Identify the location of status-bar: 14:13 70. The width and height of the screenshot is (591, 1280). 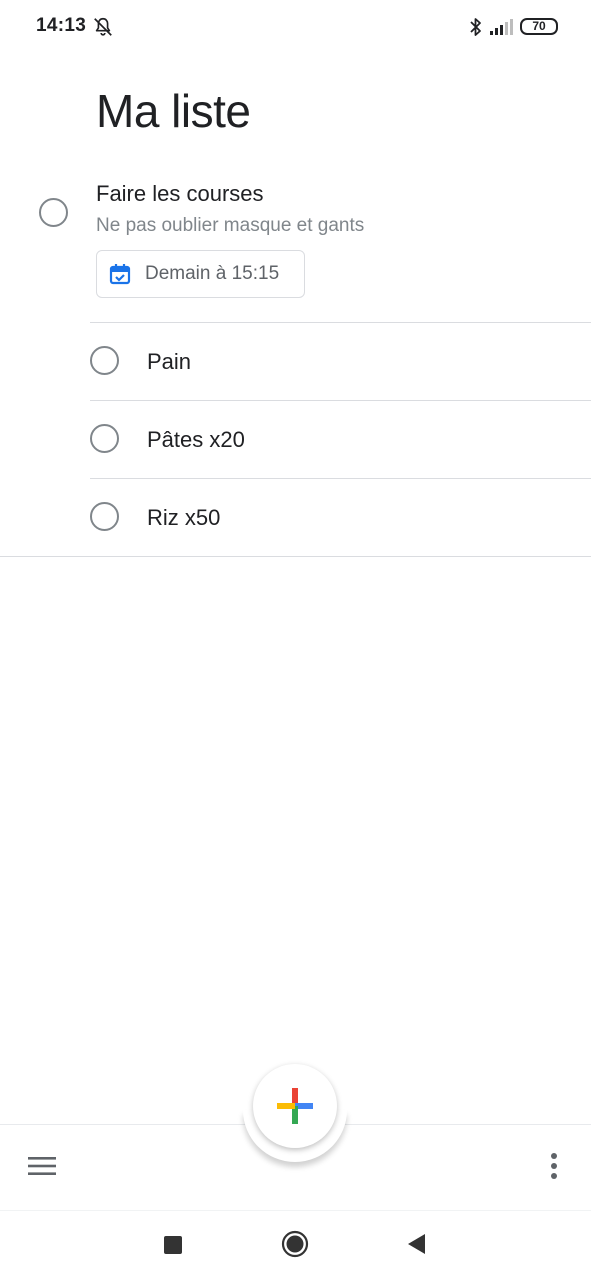
(295, 26).